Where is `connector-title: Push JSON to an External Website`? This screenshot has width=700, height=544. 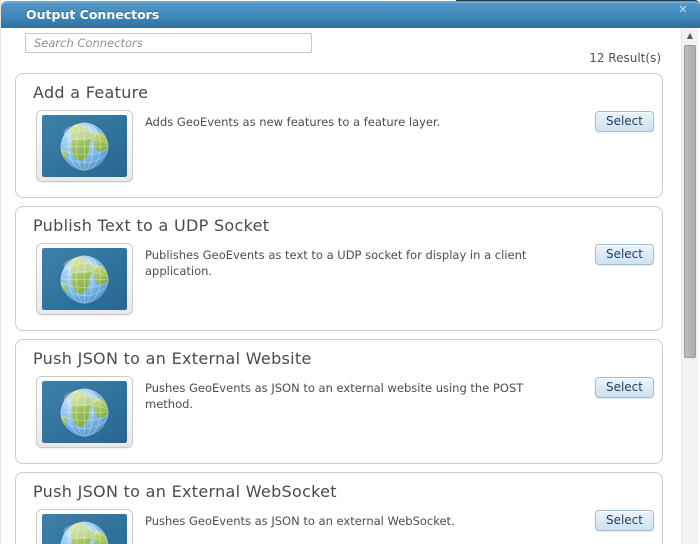
connector-title: Push JSON to an External Website is located at coordinates (172, 358).